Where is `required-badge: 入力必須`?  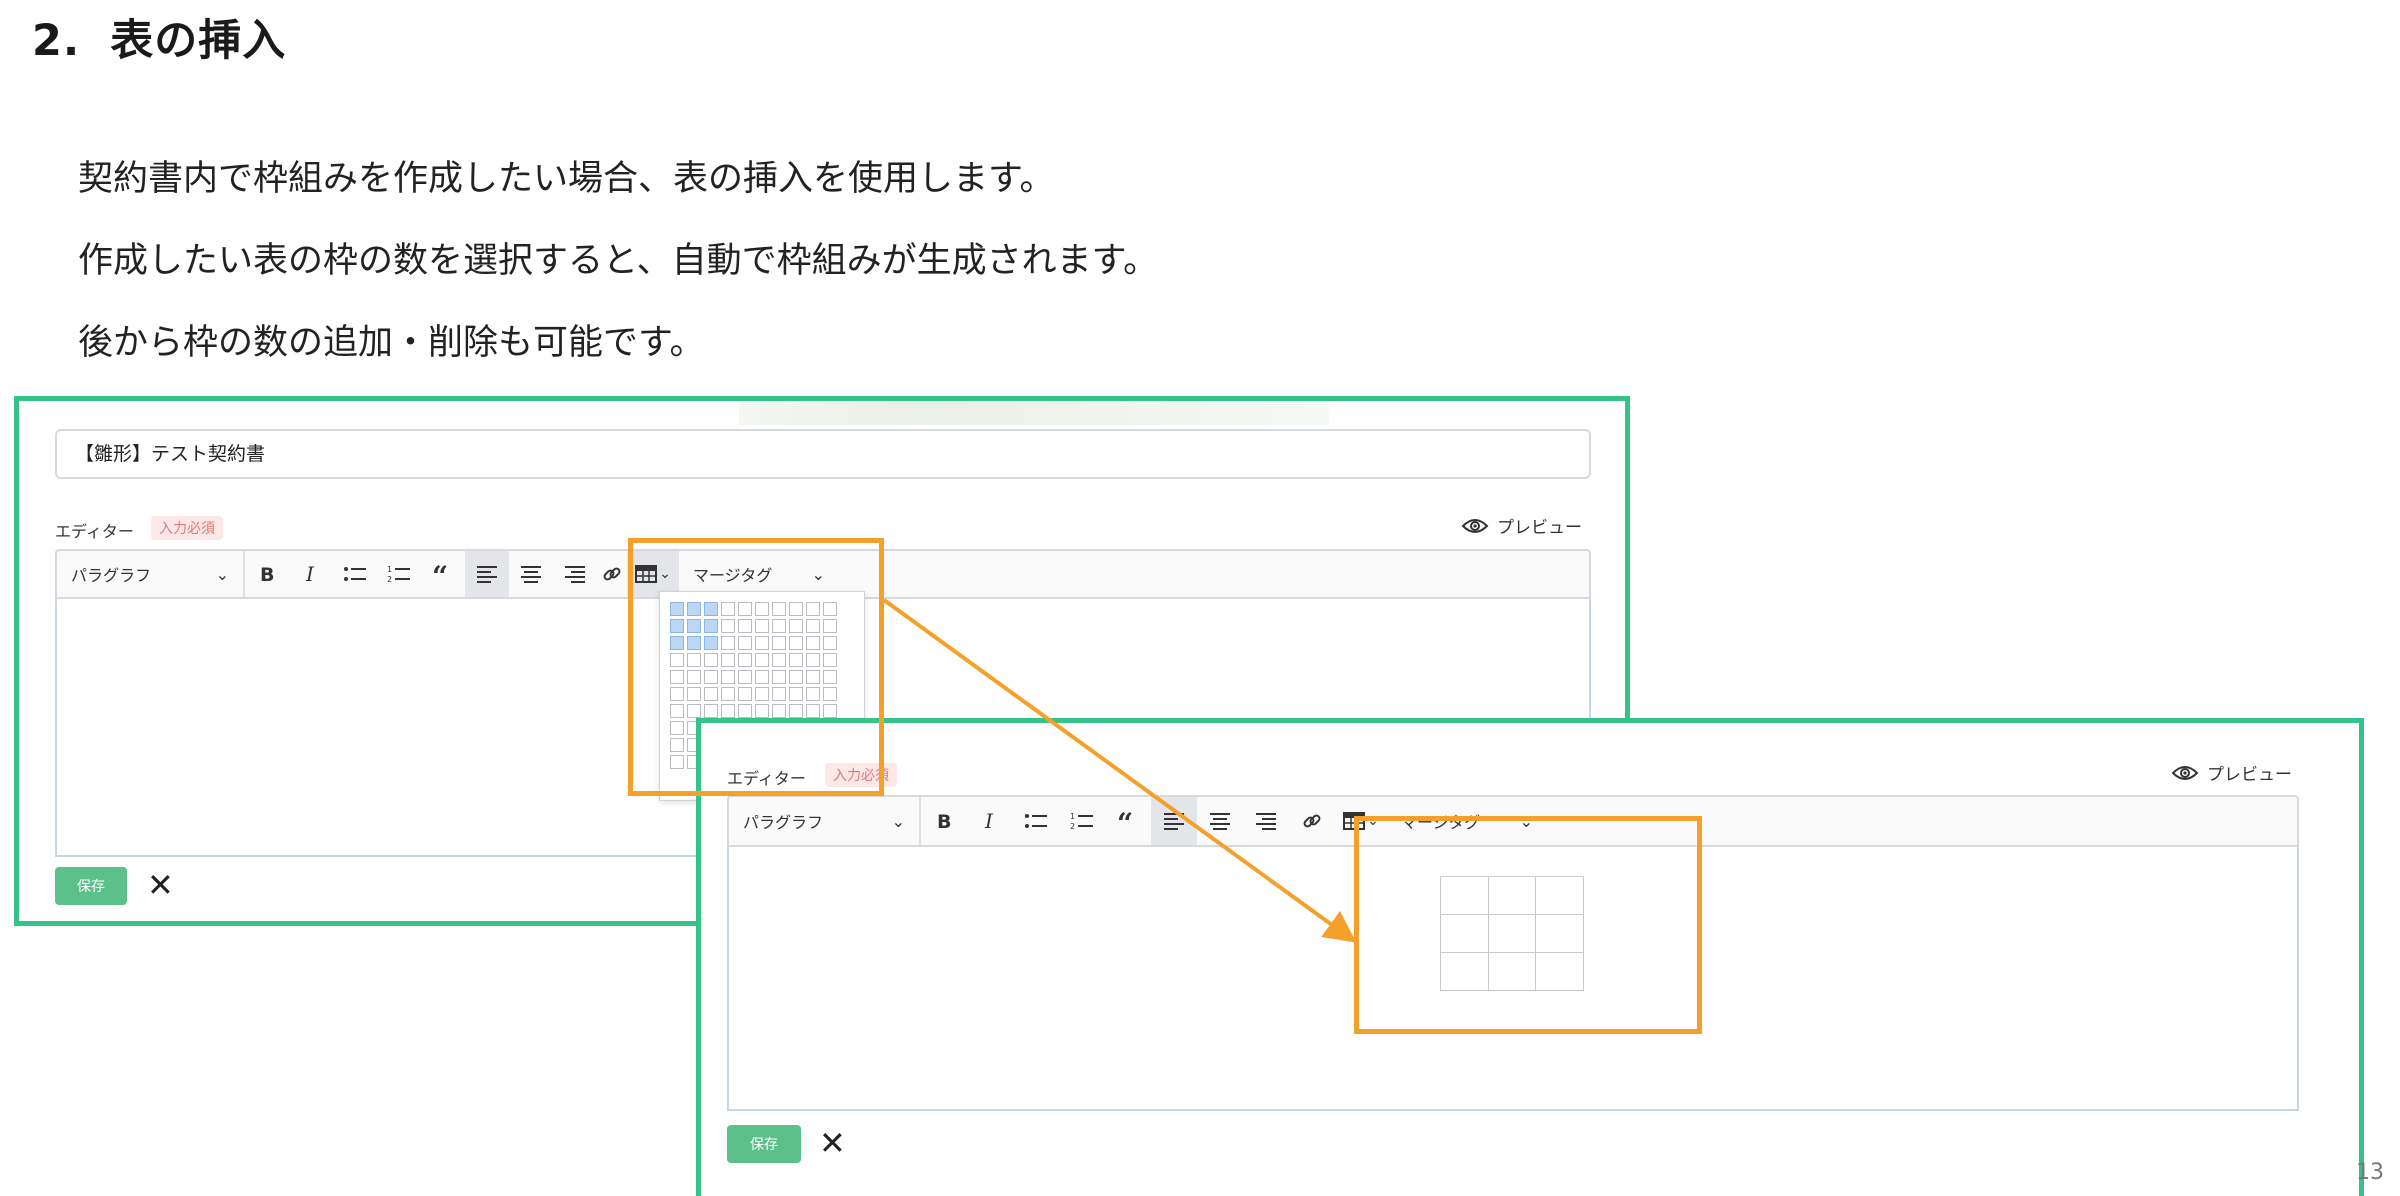
required-badge: 入力必須 is located at coordinates (187, 528).